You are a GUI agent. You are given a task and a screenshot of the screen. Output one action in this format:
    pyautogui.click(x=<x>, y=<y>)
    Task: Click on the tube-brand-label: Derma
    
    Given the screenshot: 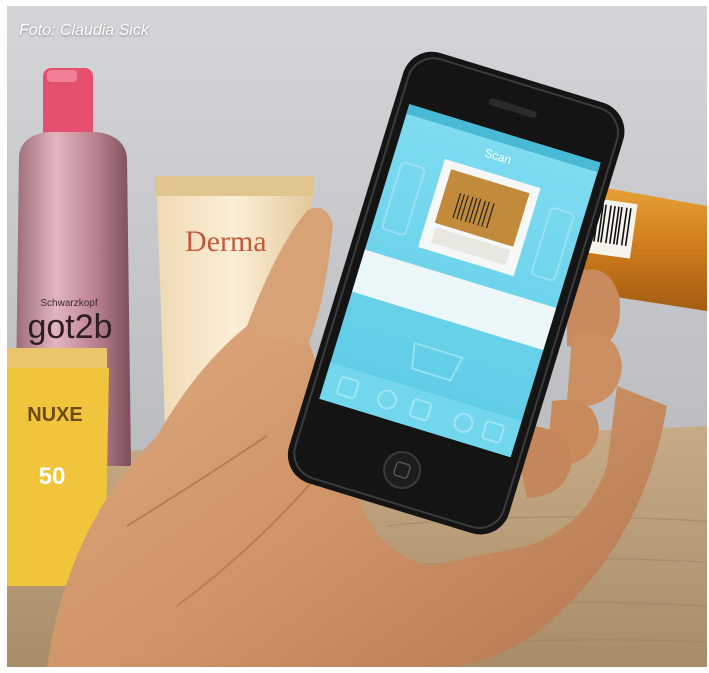 What is the action you would take?
    pyautogui.click(x=226, y=241)
    